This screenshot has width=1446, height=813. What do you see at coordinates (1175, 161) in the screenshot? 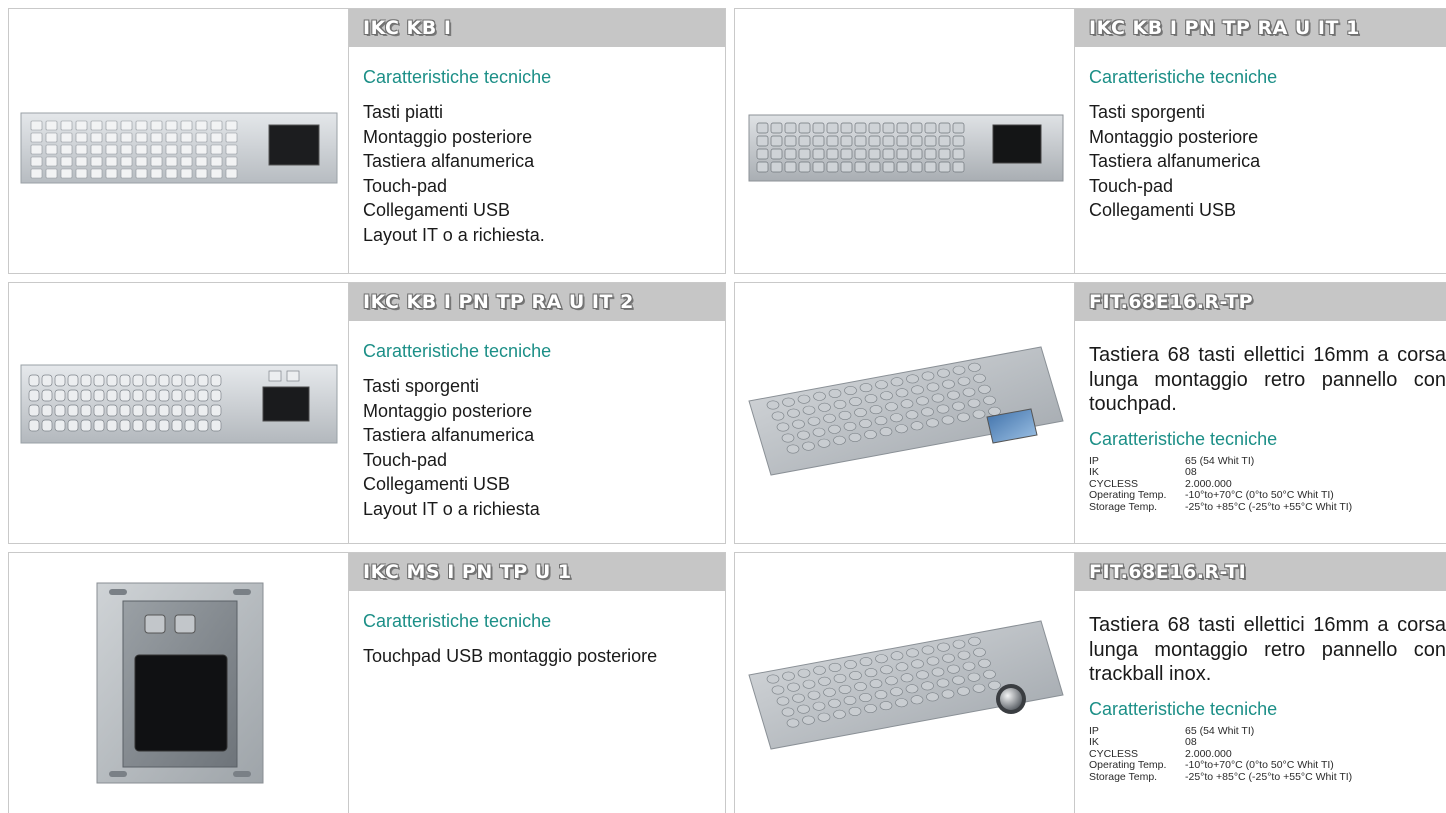
I see `feature-item: Tastiera alfanumerica` at bounding box center [1175, 161].